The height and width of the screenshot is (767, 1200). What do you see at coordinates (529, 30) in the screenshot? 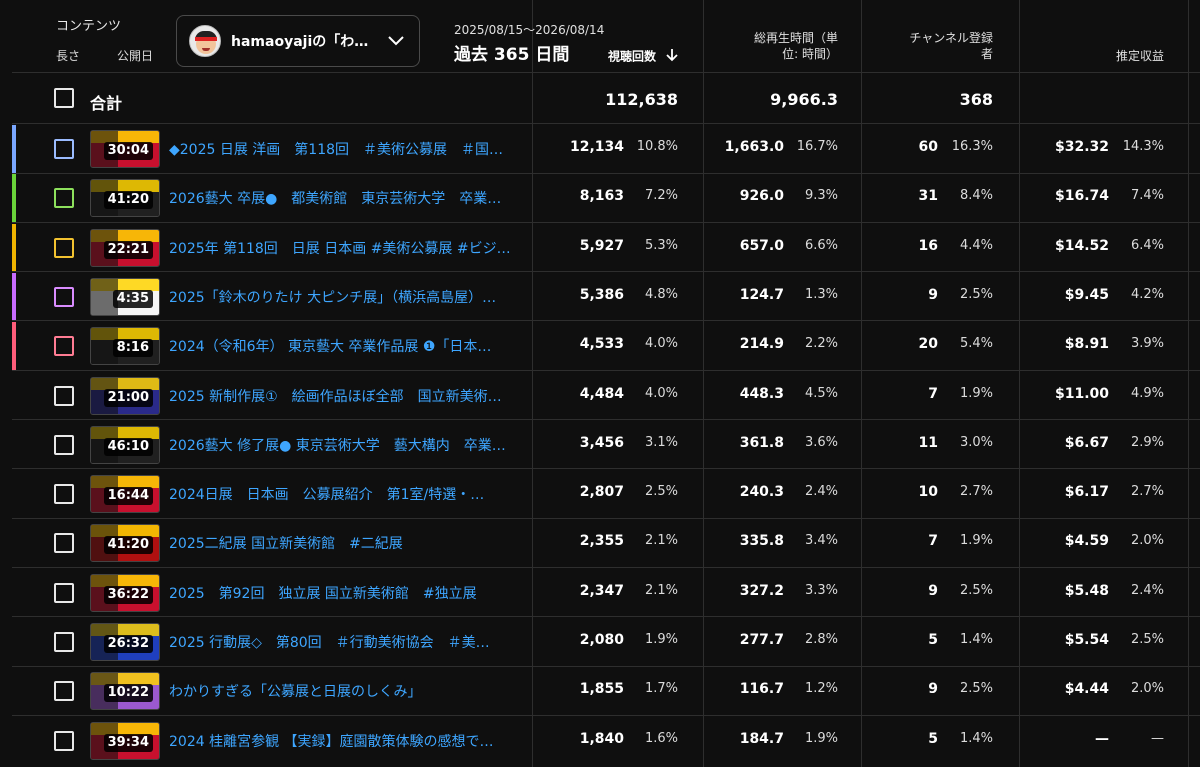
I see `date-range: 2025/08/15〜2026/08/14` at bounding box center [529, 30].